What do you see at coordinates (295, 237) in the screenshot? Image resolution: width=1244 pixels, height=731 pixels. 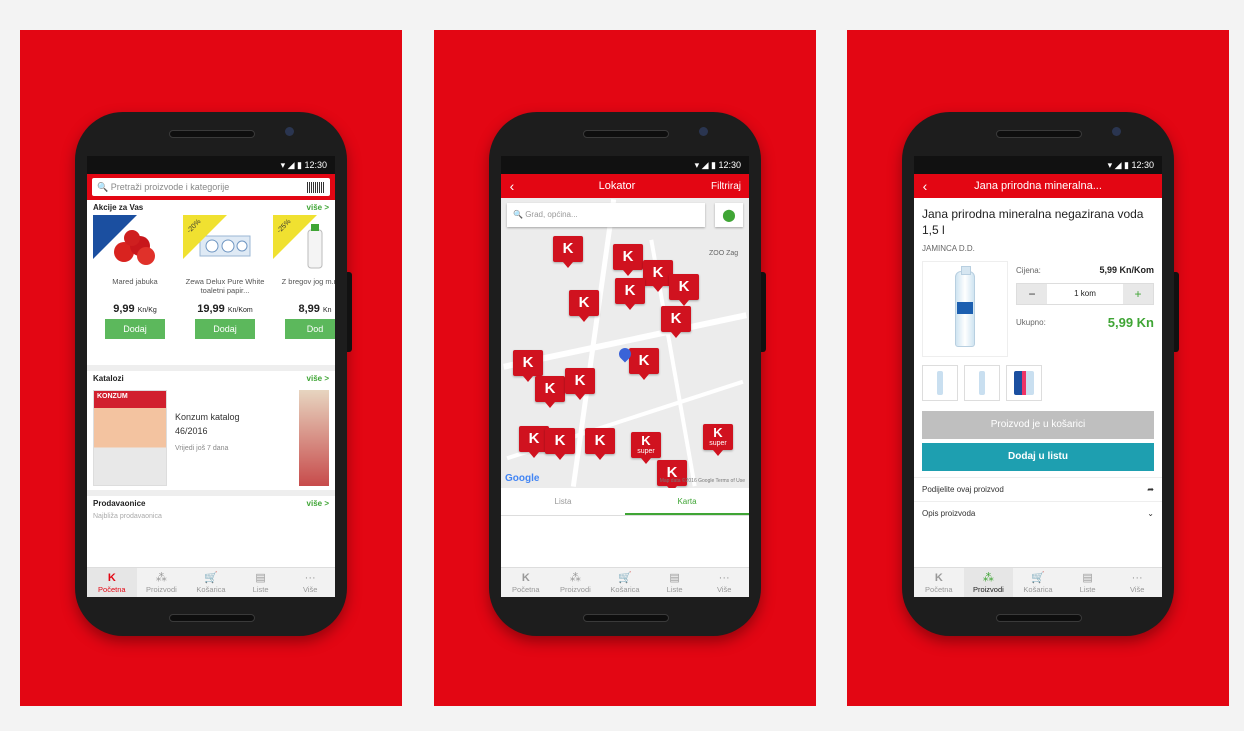 I see `discount-badge` at bounding box center [295, 237].